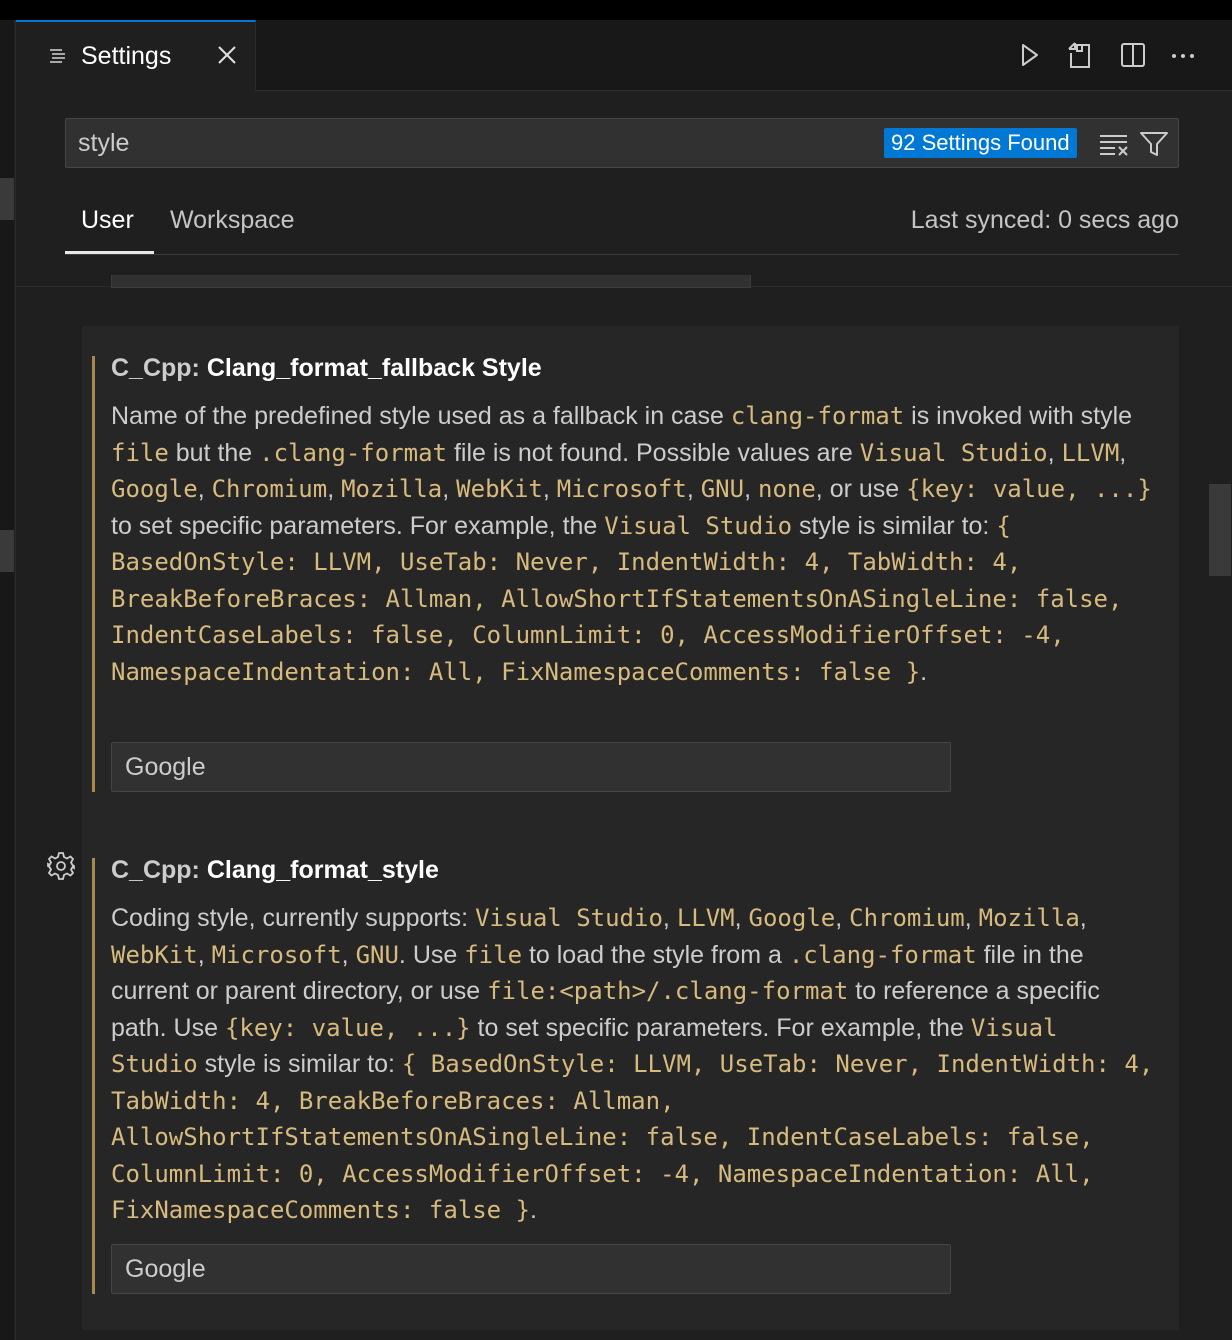 The height and width of the screenshot is (1340, 1232). What do you see at coordinates (1044, 220) in the screenshot?
I see `last-synced-status: Last synced: 0 secs ago` at bounding box center [1044, 220].